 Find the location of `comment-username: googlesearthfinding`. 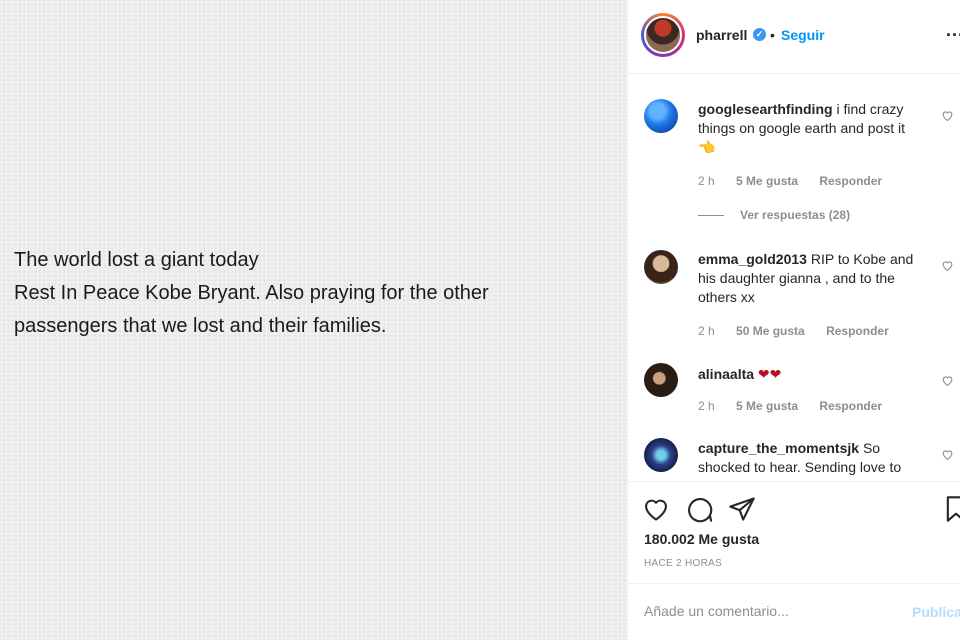

comment-username: googlesearthfinding is located at coordinates (765, 109).